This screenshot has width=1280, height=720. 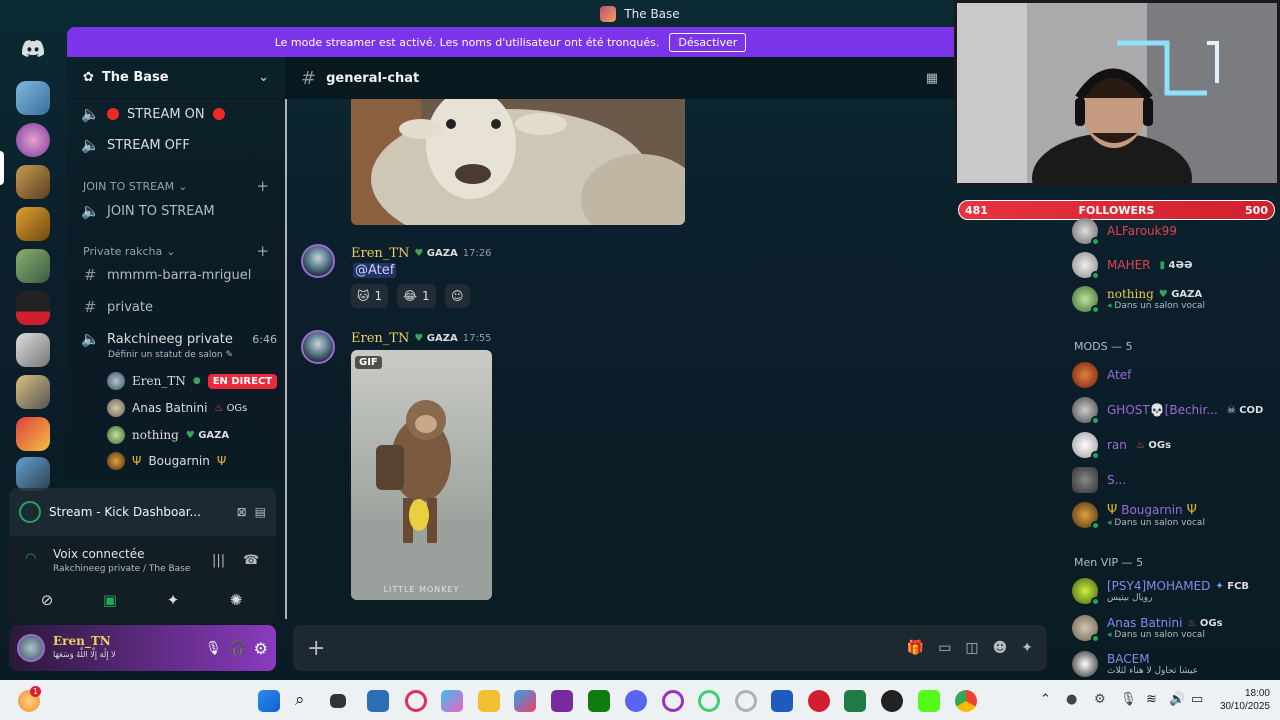 What do you see at coordinates (1128, 699) in the screenshot?
I see `microphone-tray-icon: 🎙` at bounding box center [1128, 699].